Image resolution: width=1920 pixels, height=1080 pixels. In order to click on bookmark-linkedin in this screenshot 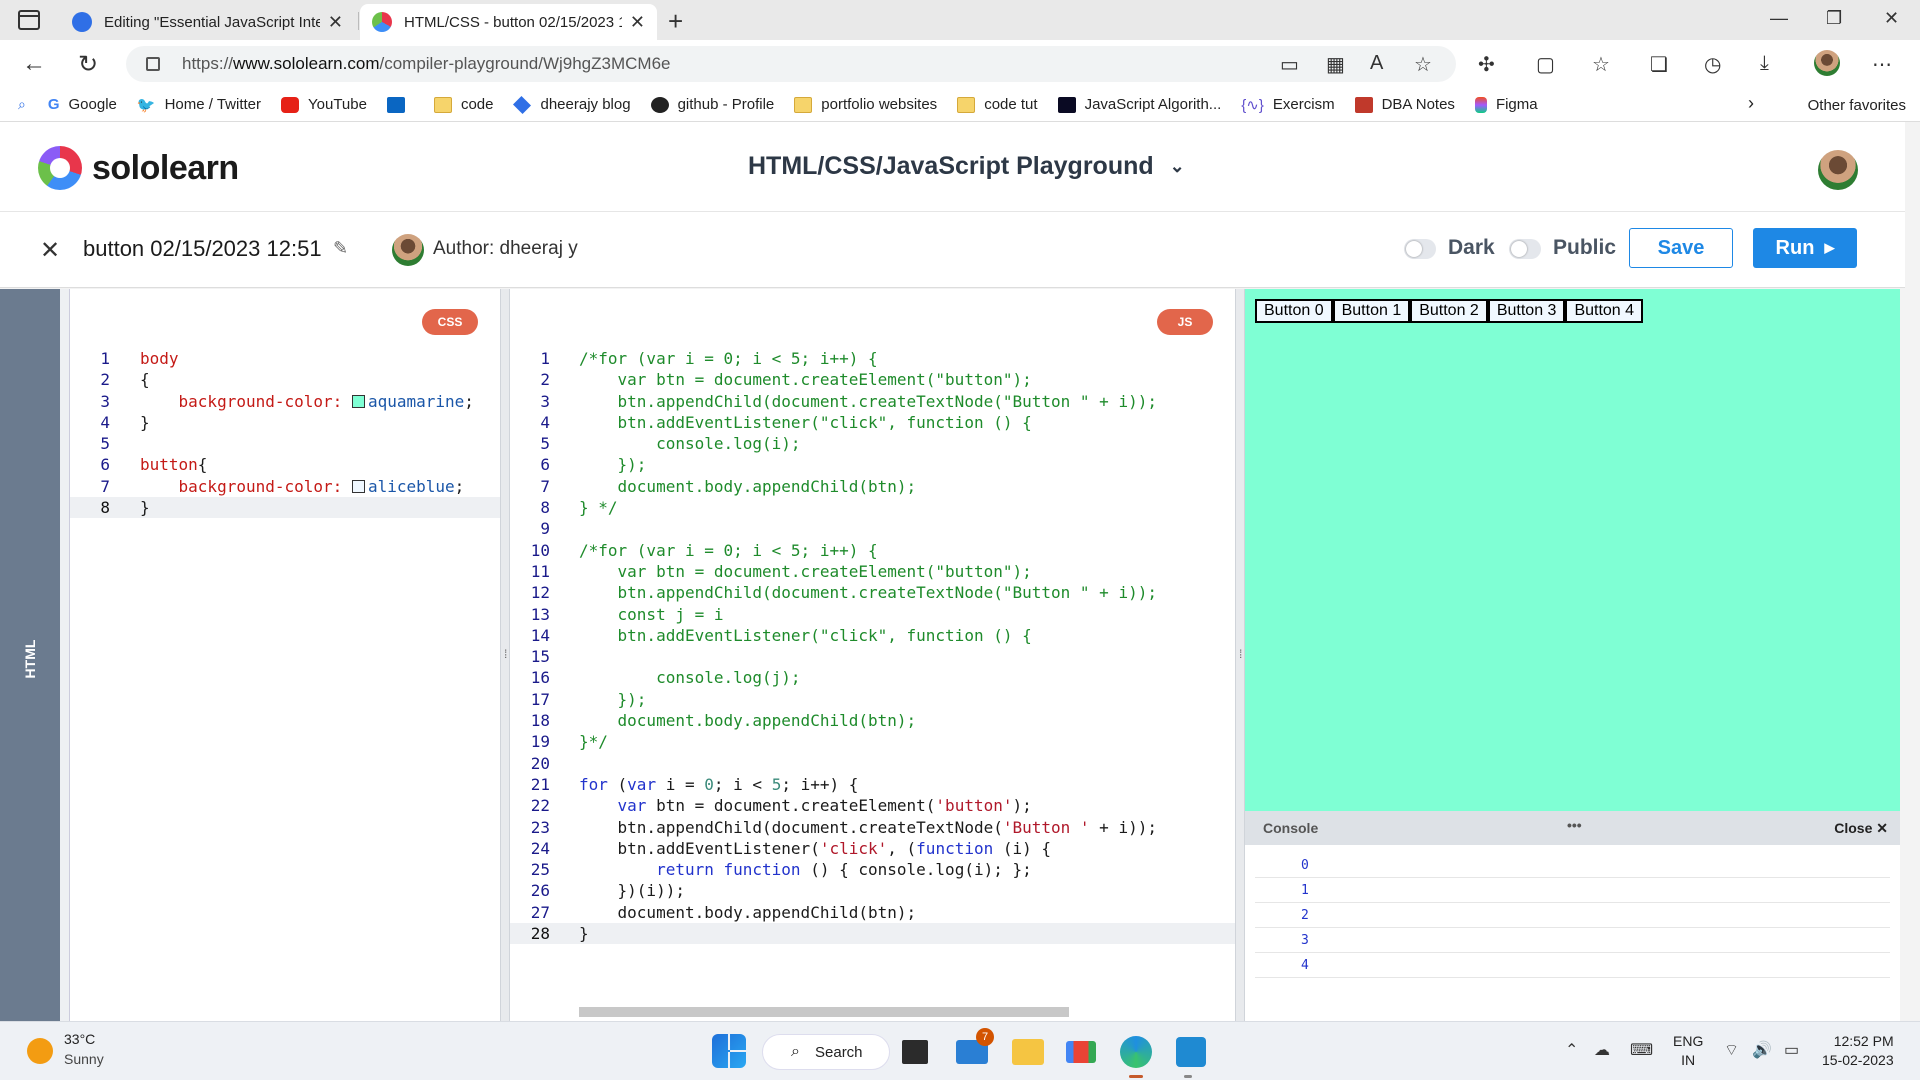, I will do `click(400, 104)`.